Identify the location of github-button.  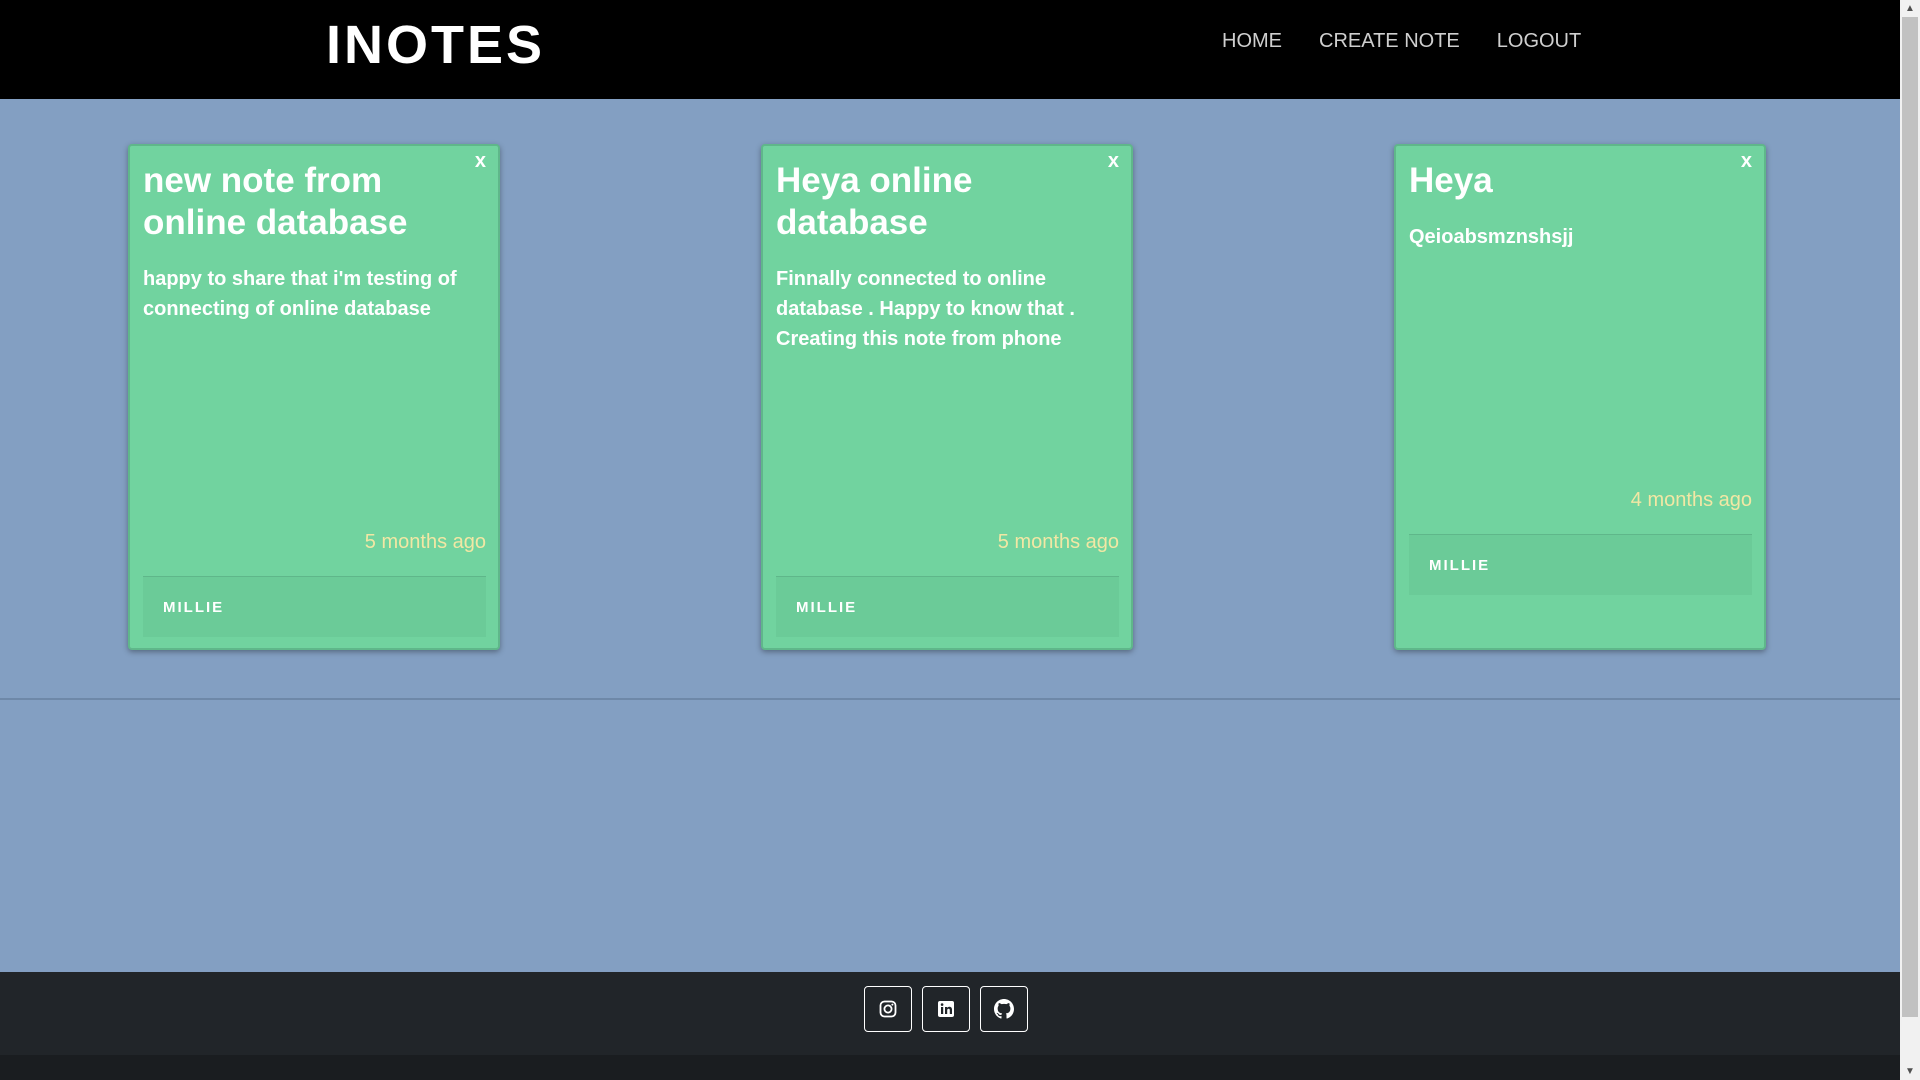
(1004, 1009).